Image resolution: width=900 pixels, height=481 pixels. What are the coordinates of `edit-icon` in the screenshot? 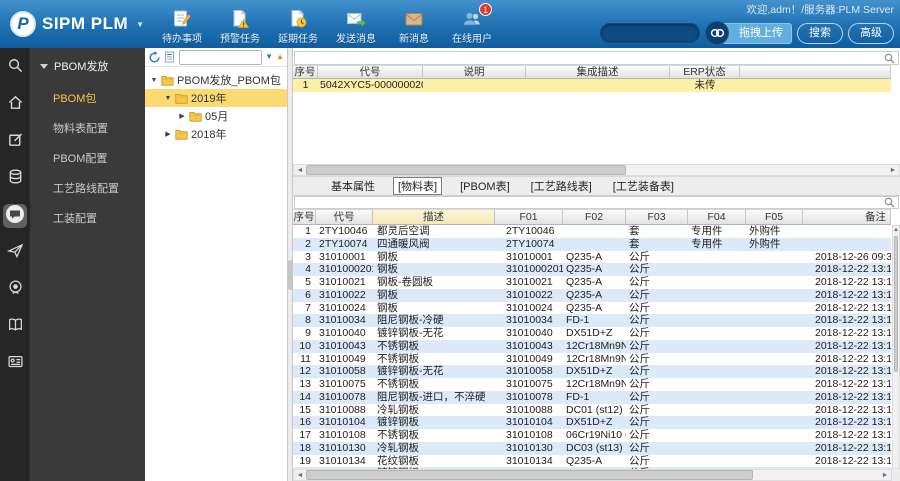 It's located at (15, 142).